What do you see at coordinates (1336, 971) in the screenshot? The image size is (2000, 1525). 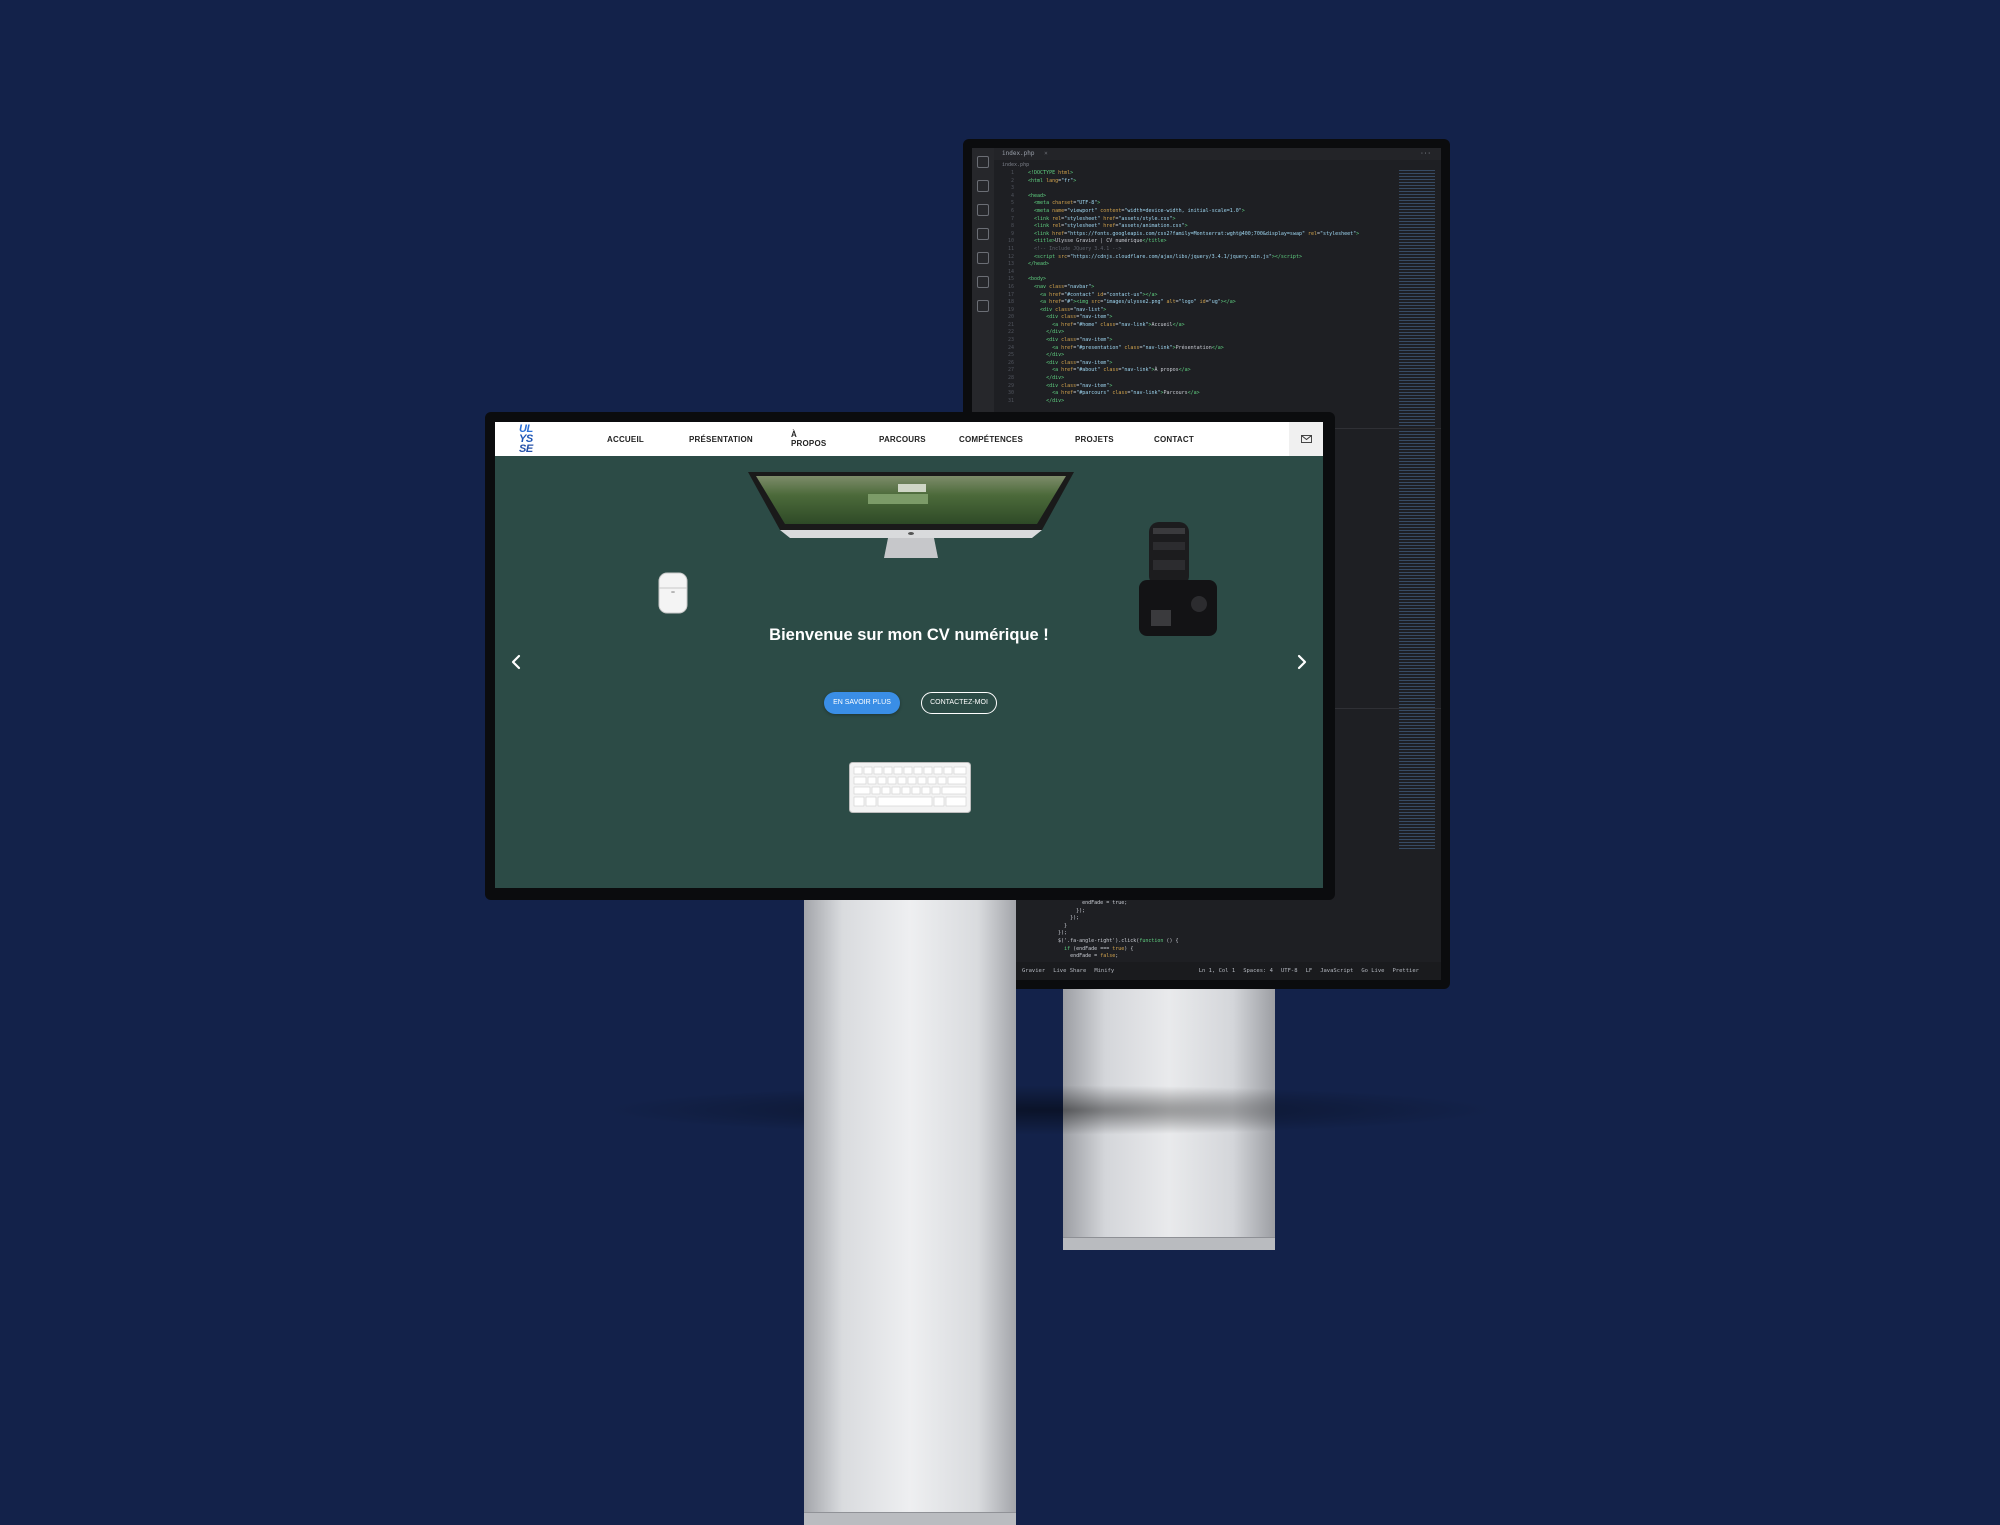 I see `status-item: JavaScript` at bounding box center [1336, 971].